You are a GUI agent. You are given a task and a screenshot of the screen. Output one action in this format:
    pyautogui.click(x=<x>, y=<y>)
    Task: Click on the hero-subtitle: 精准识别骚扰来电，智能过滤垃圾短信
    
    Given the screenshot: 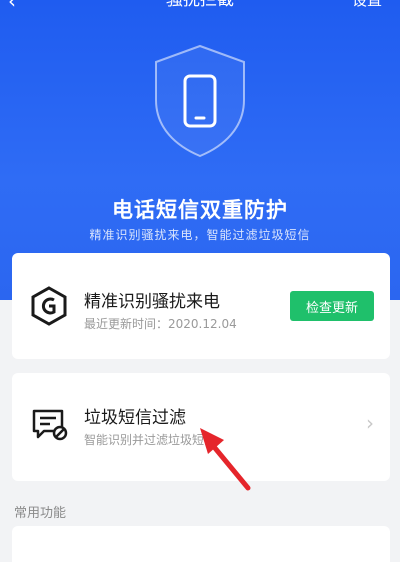 What is the action you would take?
    pyautogui.click(x=200, y=235)
    